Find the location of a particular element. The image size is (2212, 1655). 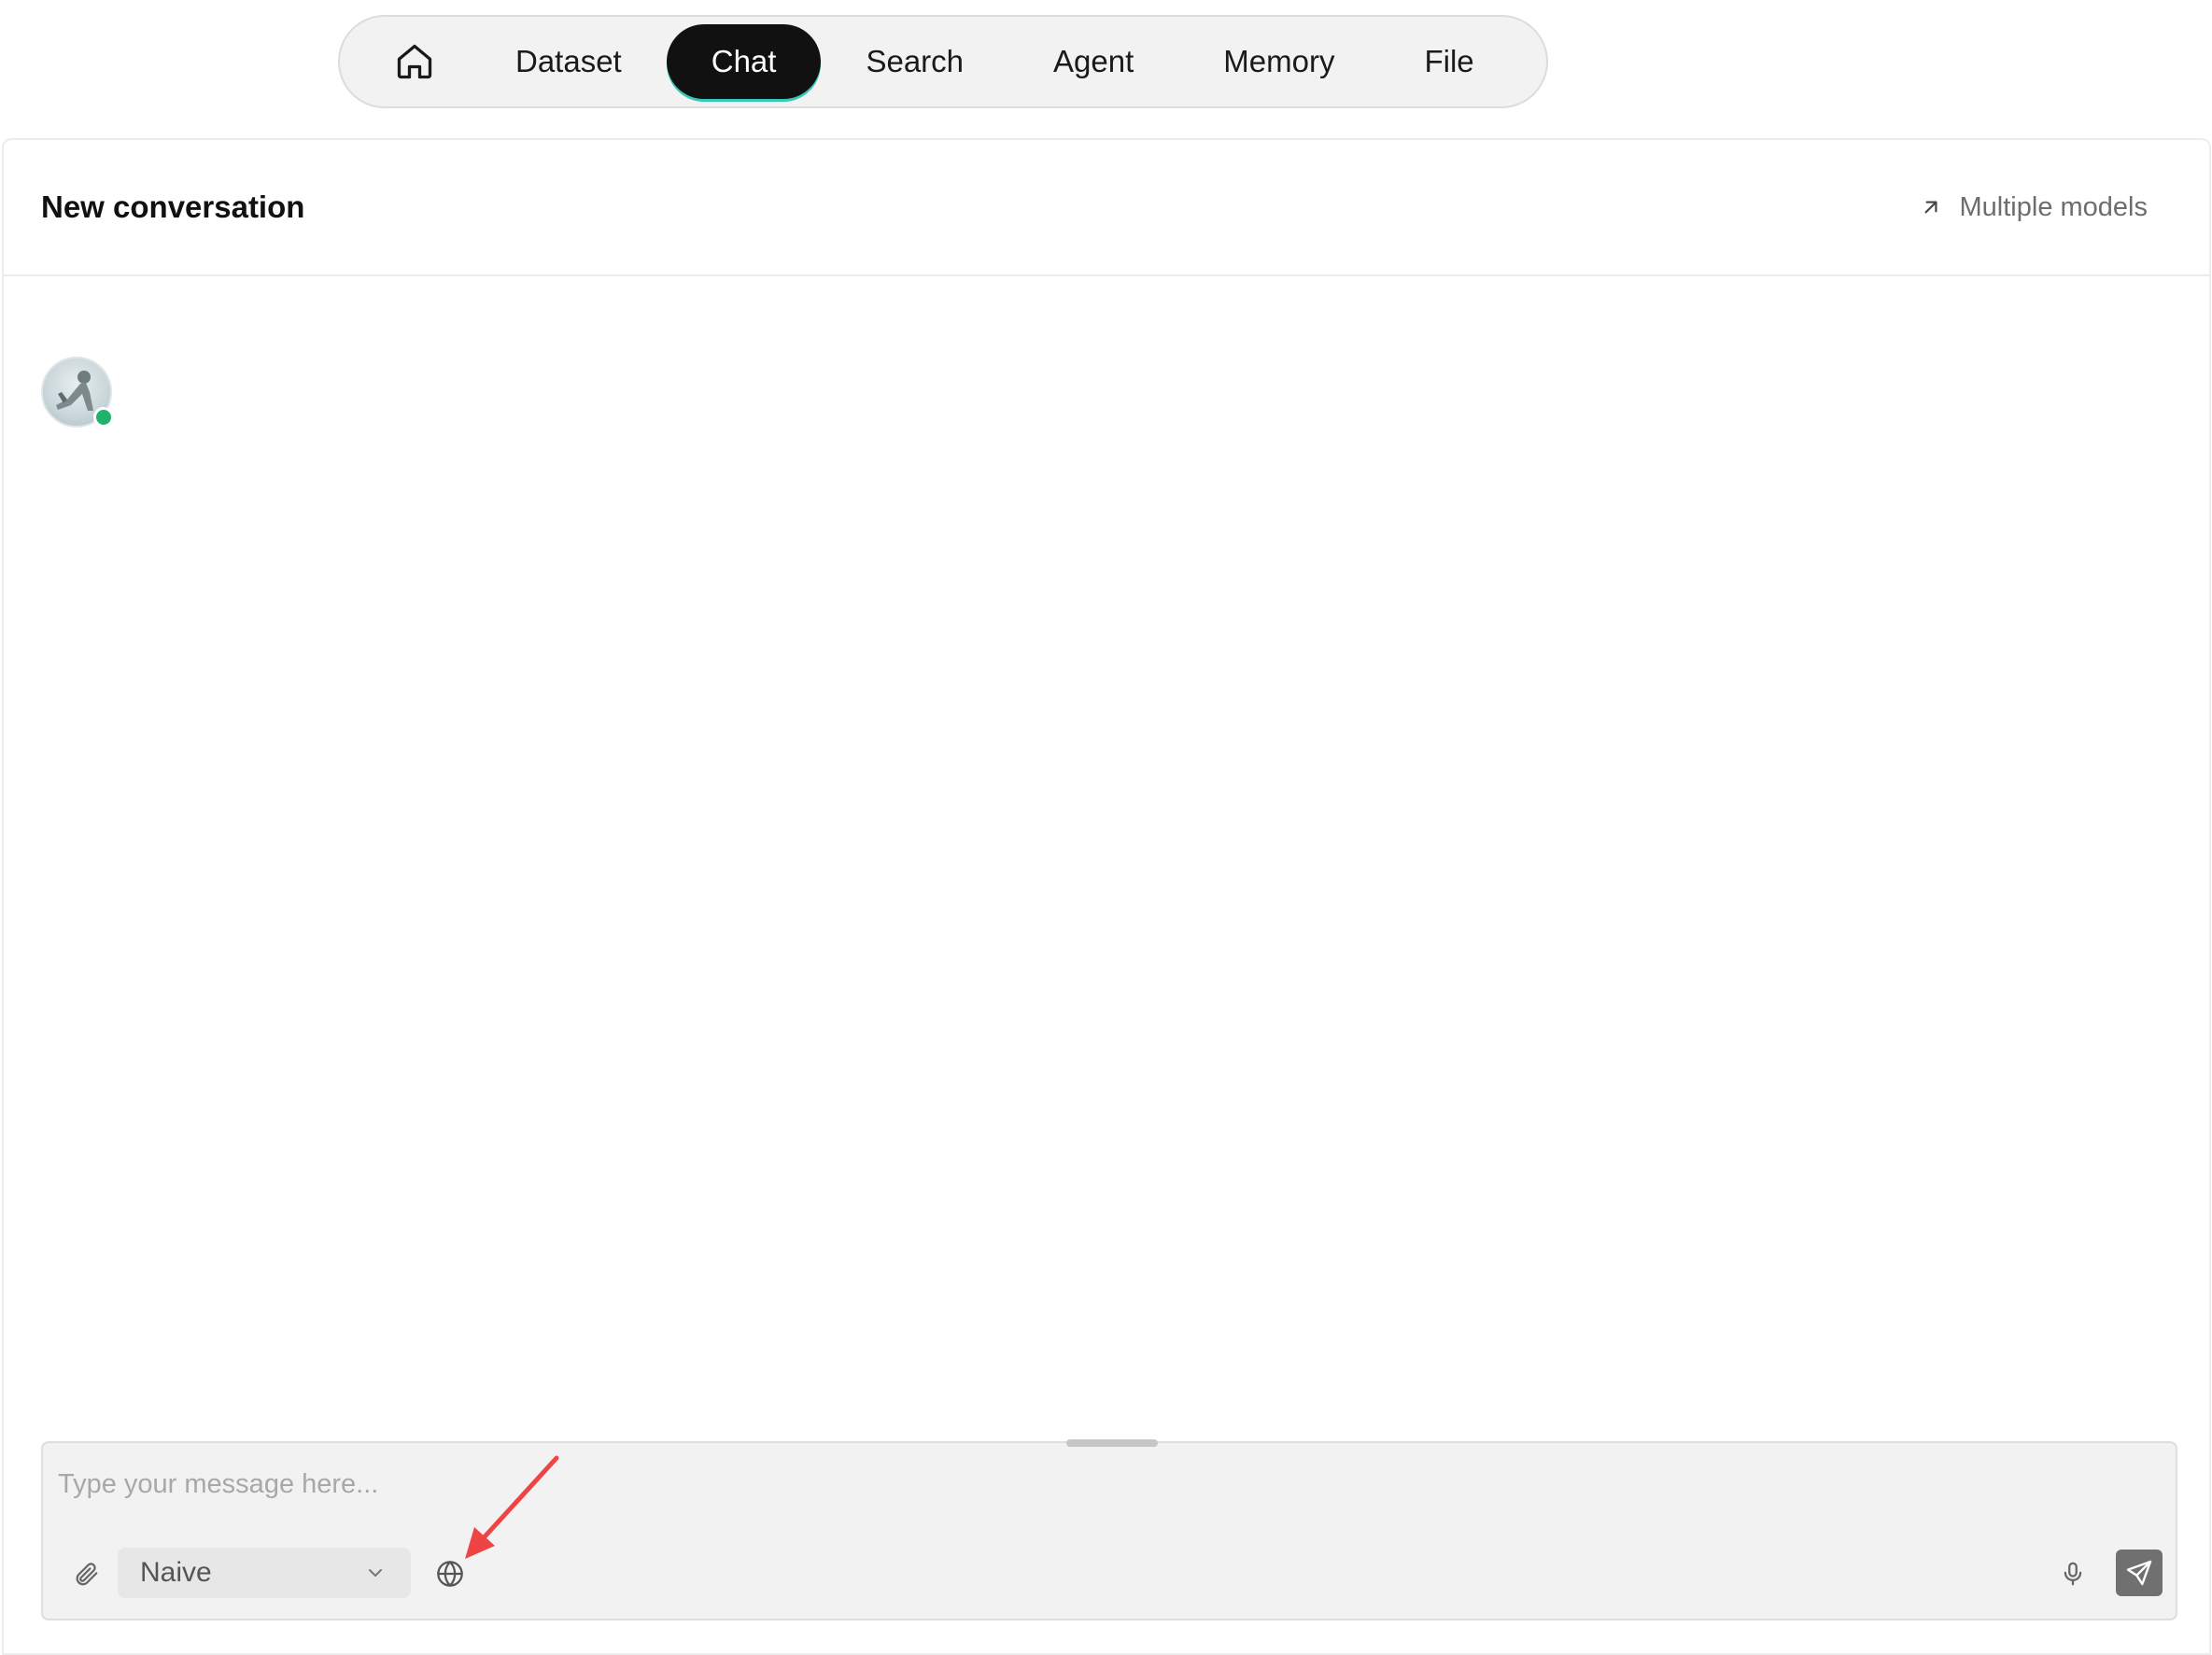

top-nav: Dataset Chat Search Agent Memory File is located at coordinates (943, 61).